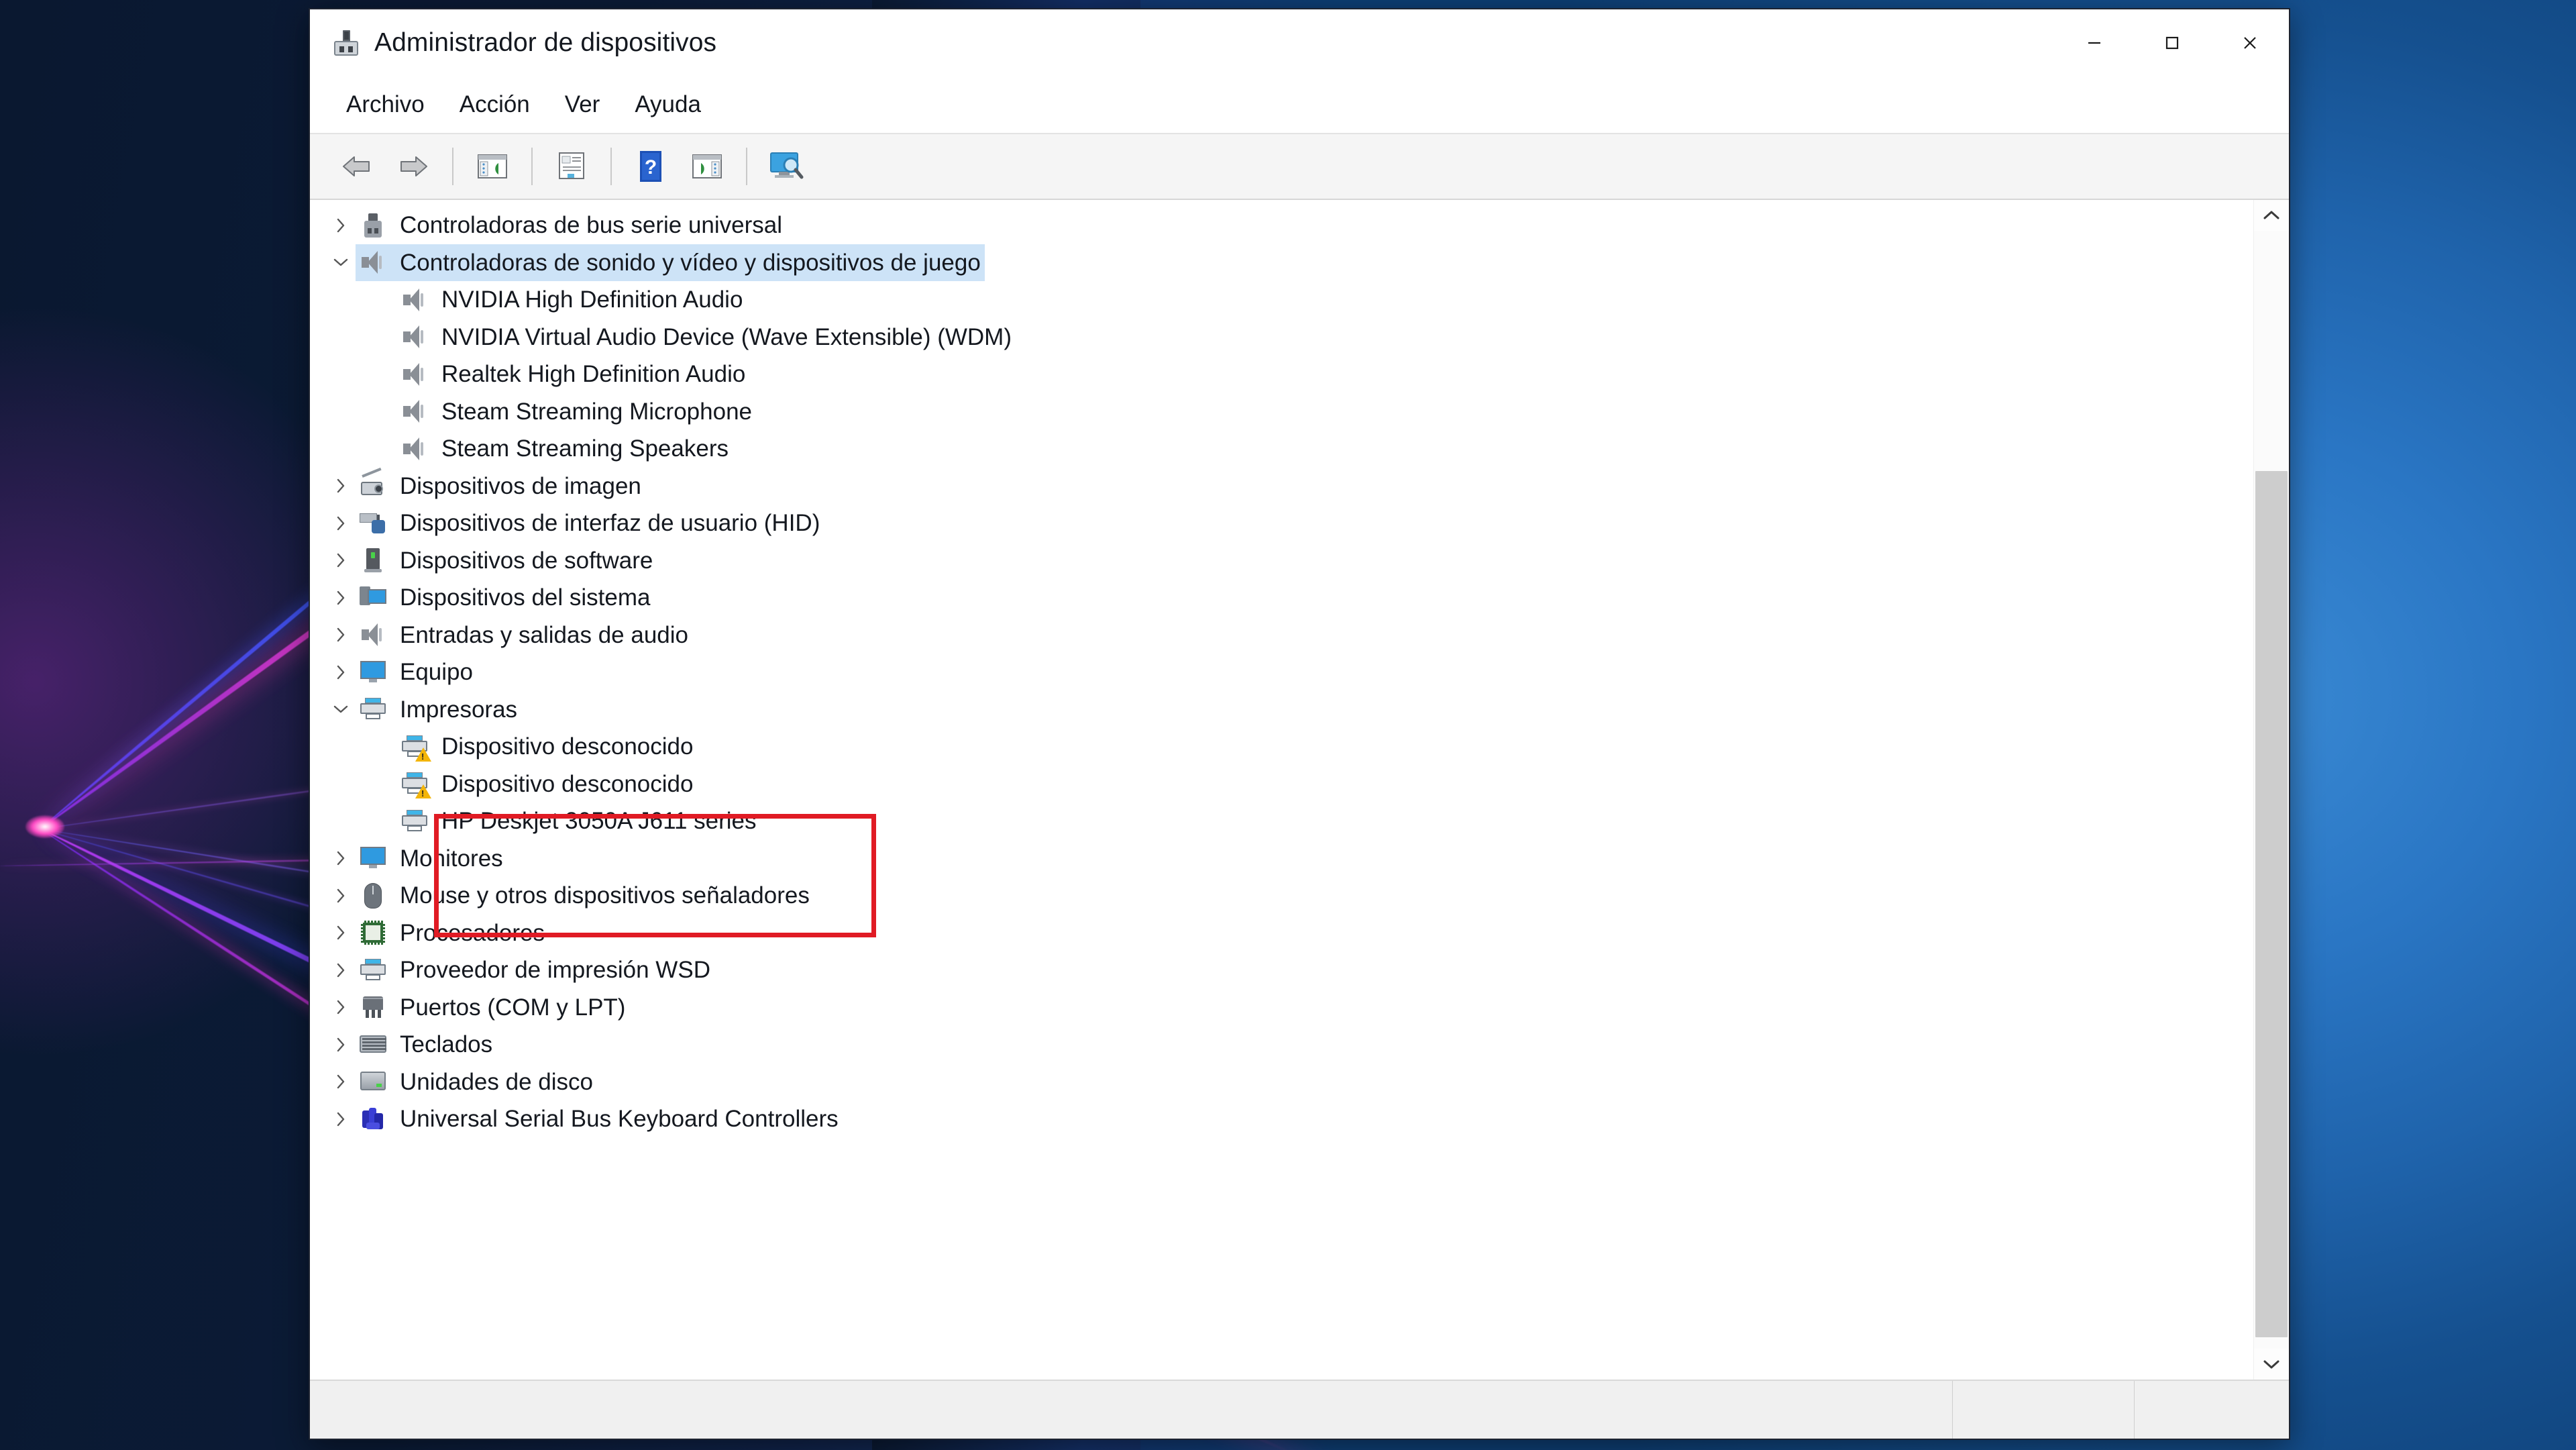  I want to click on tree-item: Realtek High Definition Audio, so click(1281, 374).